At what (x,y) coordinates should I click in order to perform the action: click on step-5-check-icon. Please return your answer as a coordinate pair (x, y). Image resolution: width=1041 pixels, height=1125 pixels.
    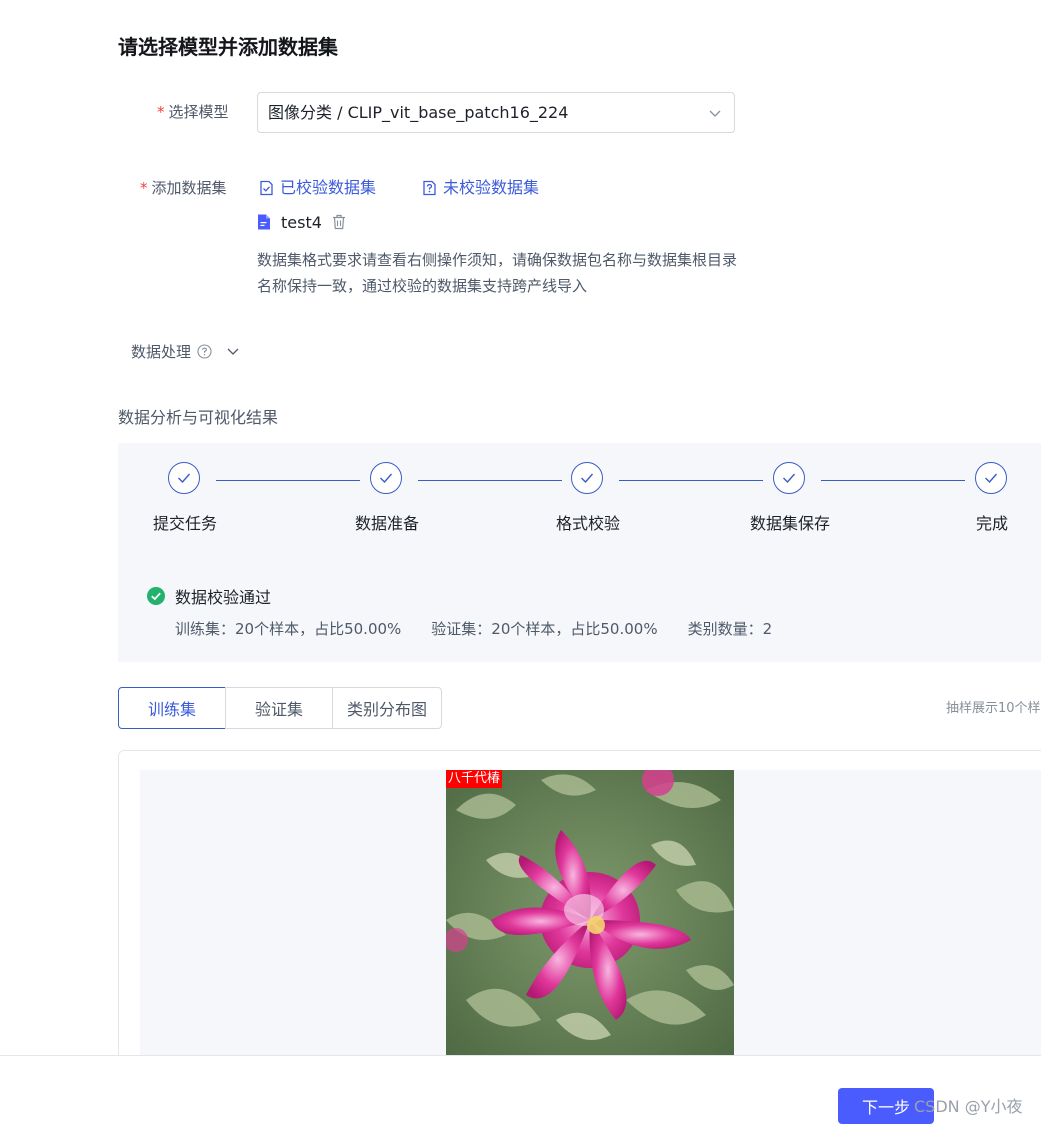
    Looking at the image, I should click on (991, 478).